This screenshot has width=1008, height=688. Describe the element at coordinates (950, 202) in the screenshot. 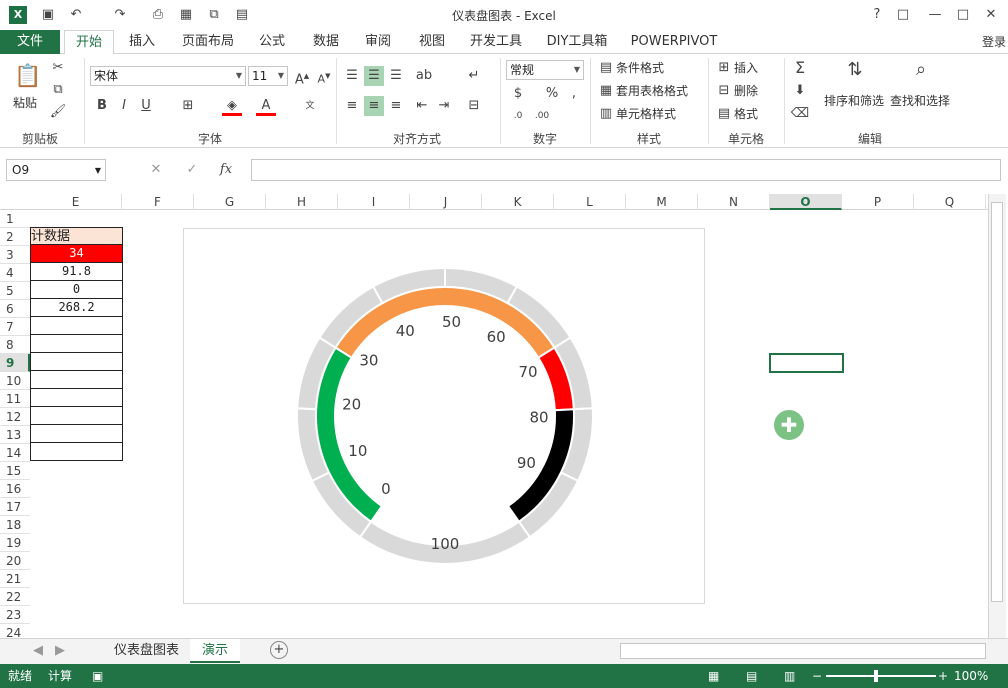

I see `column-header-q: Q` at that location.